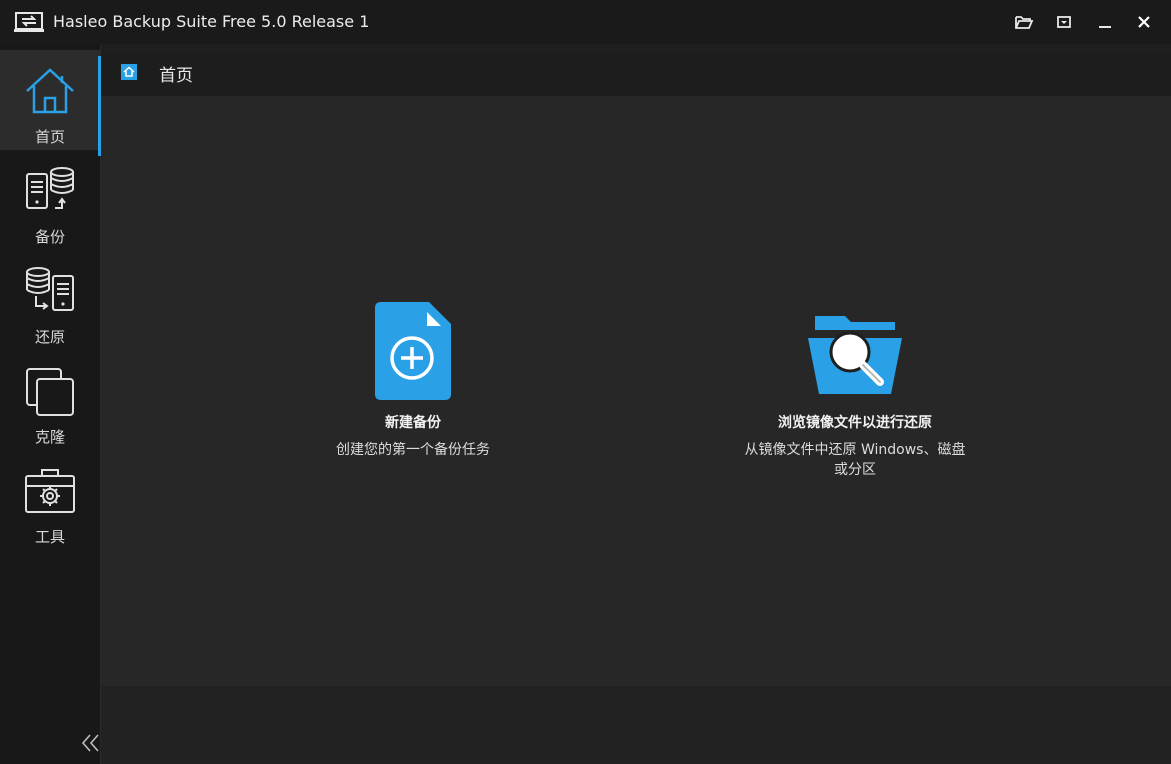 The height and width of the screenshot is (764, 1171). Describe the element at coordinates (855, 423) in the screenshot. I see `browse-image-title: 浏览镜像文件以进行还原` at that location.